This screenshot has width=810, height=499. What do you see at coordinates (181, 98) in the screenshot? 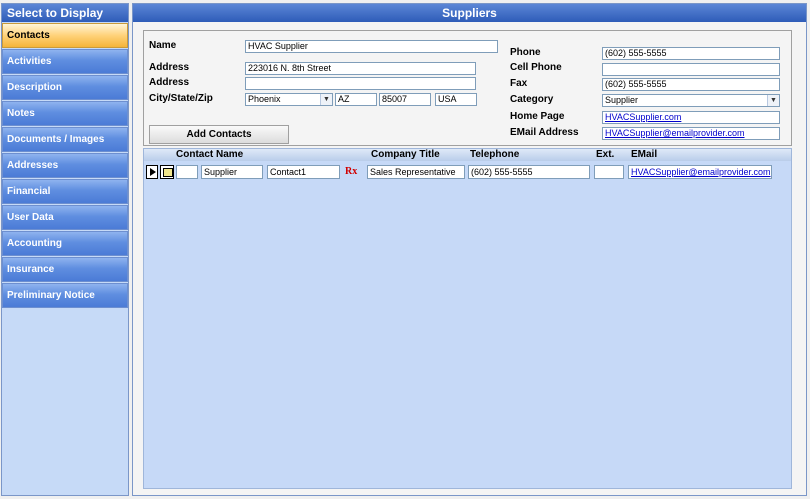
I see `city-state-zip-label: City/State/Zip` at bounding box center [181, 98].